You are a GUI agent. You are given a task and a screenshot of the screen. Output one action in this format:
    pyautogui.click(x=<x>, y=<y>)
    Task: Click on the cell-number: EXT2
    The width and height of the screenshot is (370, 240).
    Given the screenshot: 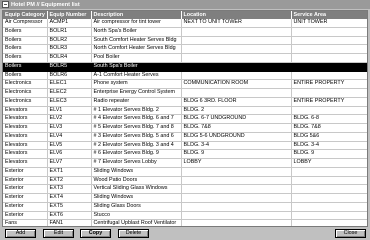 What is the action you would take?
    pyautogui.click(x=69, y=181)
    